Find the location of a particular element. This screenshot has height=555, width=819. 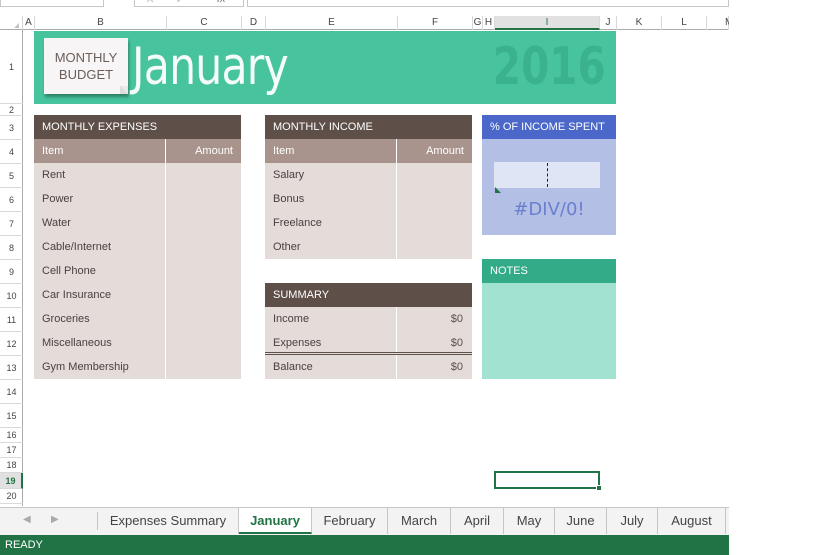

notes-content is located at coordinates (549, 331).